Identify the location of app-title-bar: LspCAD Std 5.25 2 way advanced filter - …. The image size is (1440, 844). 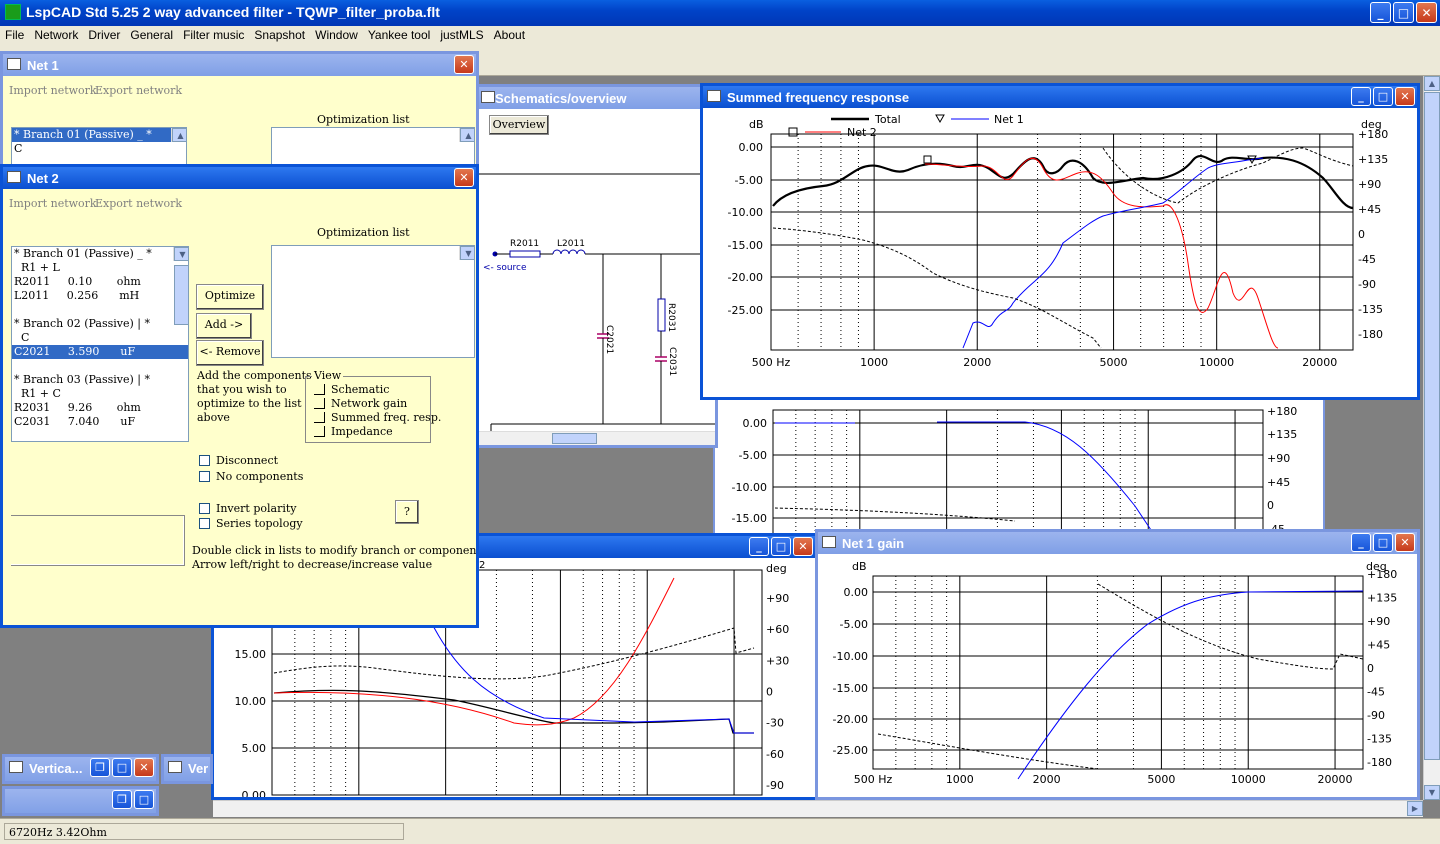
(720, 13).